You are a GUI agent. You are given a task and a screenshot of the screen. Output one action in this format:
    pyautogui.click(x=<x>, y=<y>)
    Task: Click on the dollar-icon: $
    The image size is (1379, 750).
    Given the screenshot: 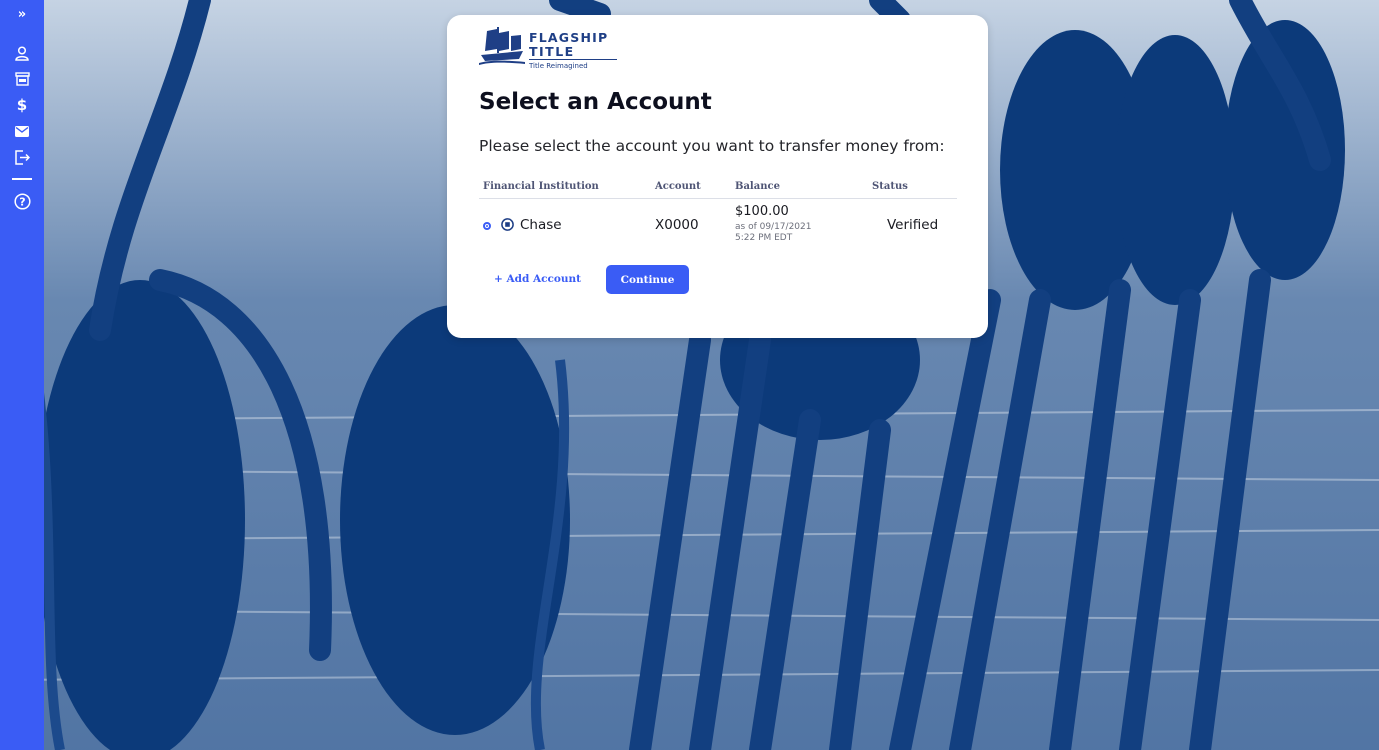 What is the action you would take?
    pyautogui.click(x=22, y=105)
    